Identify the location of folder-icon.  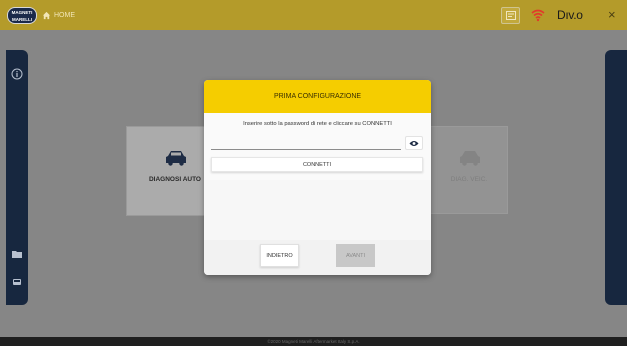
(17, 254).